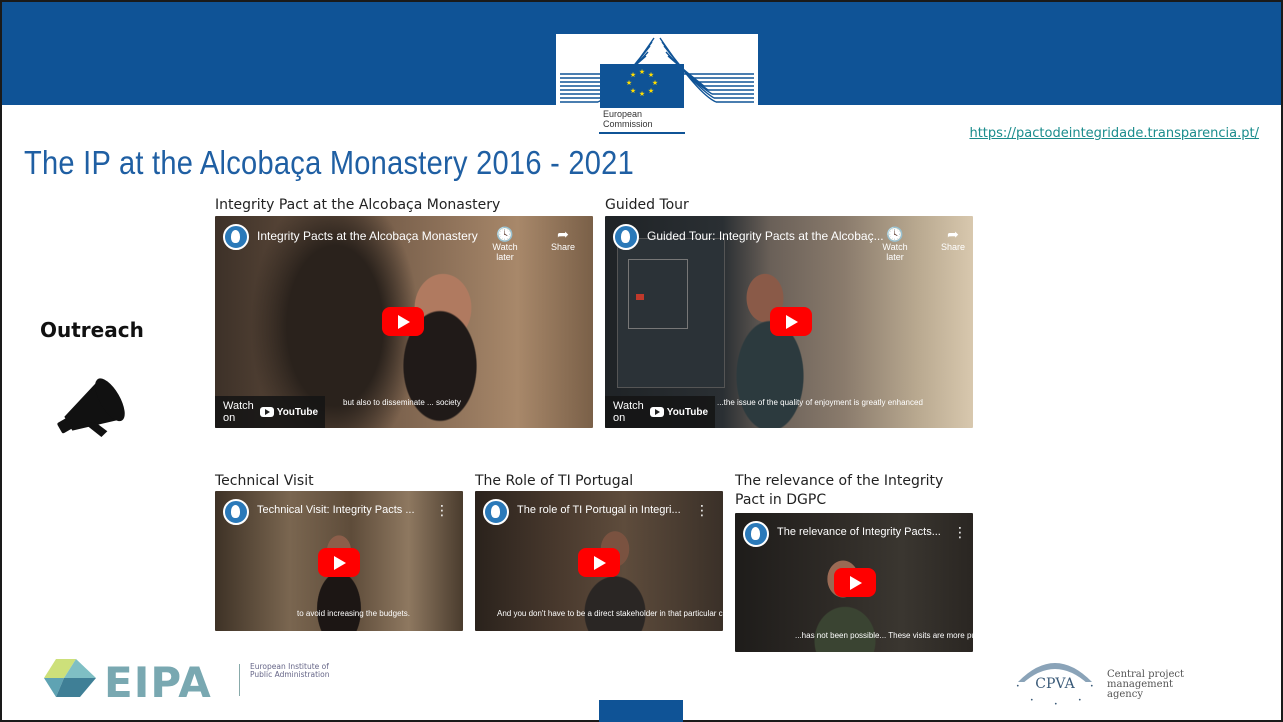 The height and width of the screenshot is (722, 1283). I want to click on video-subtitle: to avoid increasing the budgets., so click(353, 613).